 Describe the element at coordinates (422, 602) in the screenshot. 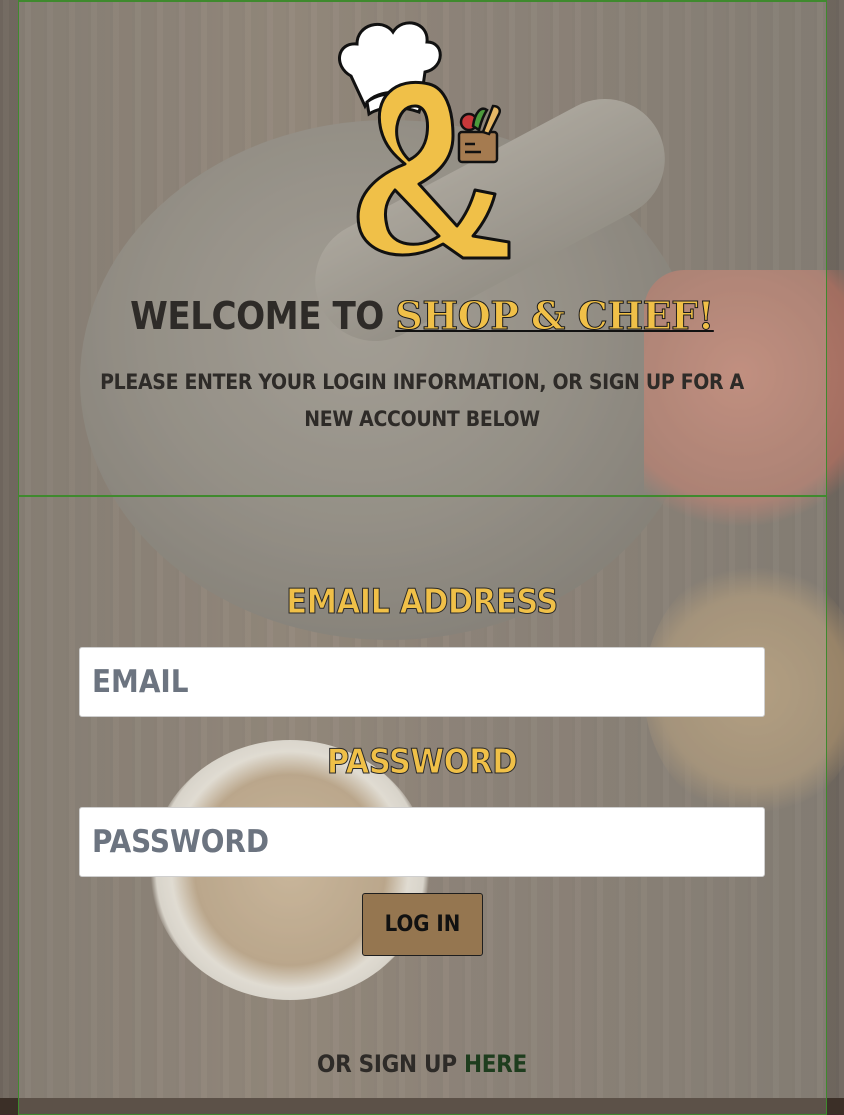

I see `email-label: Email Address` at that location.